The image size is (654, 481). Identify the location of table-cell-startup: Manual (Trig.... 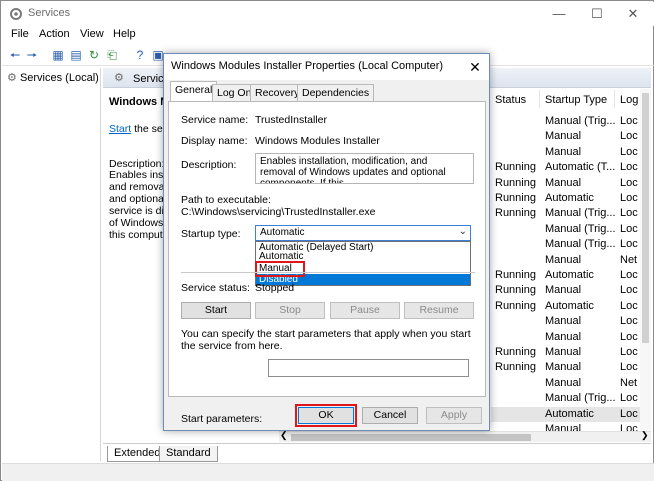
(580, 121).